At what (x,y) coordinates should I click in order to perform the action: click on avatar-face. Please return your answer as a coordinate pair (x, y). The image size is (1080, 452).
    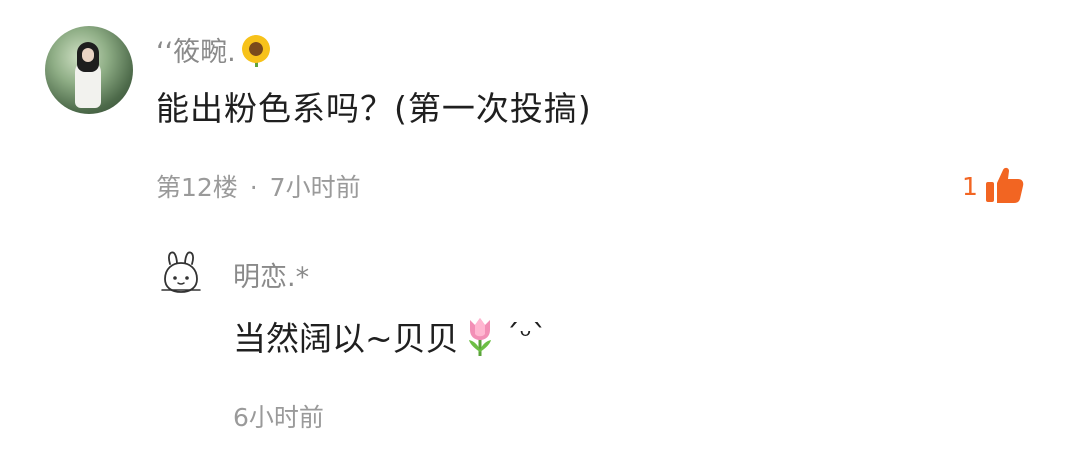
    Looking at the image, I should click on (88, 55).